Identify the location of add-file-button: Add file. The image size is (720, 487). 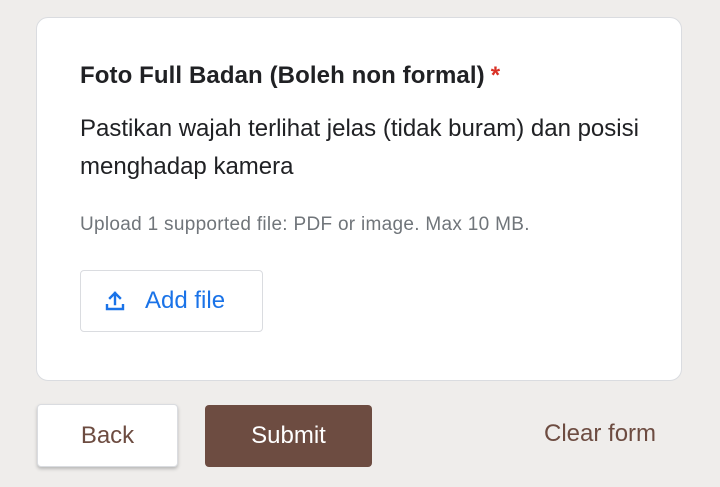
(171, 301).